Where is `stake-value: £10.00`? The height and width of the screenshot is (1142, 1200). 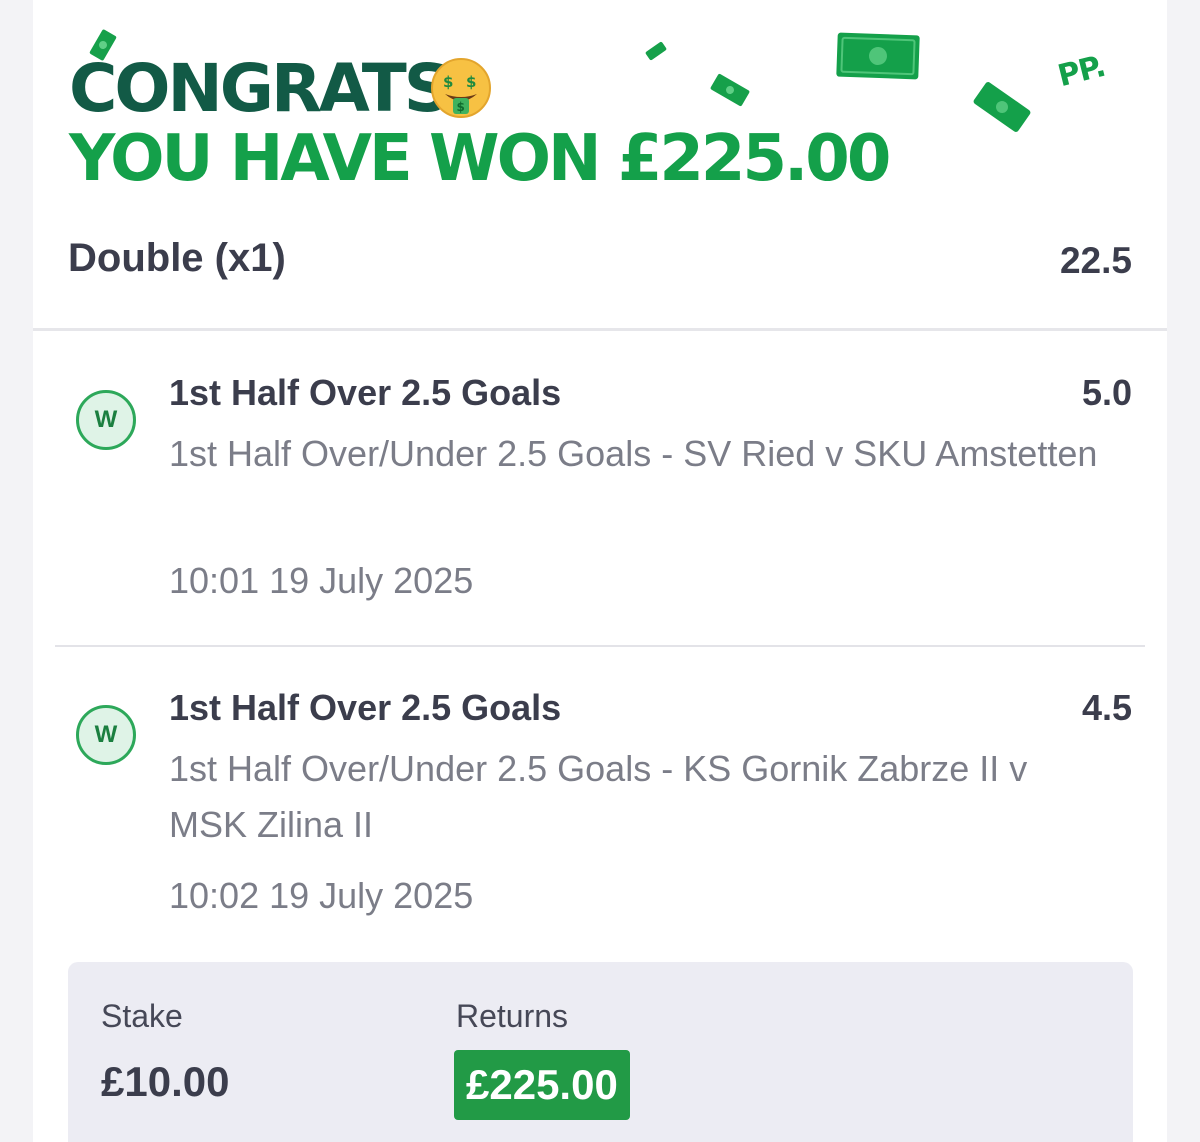 stake-value: £10.00 is located at coordinates (165, 1081).